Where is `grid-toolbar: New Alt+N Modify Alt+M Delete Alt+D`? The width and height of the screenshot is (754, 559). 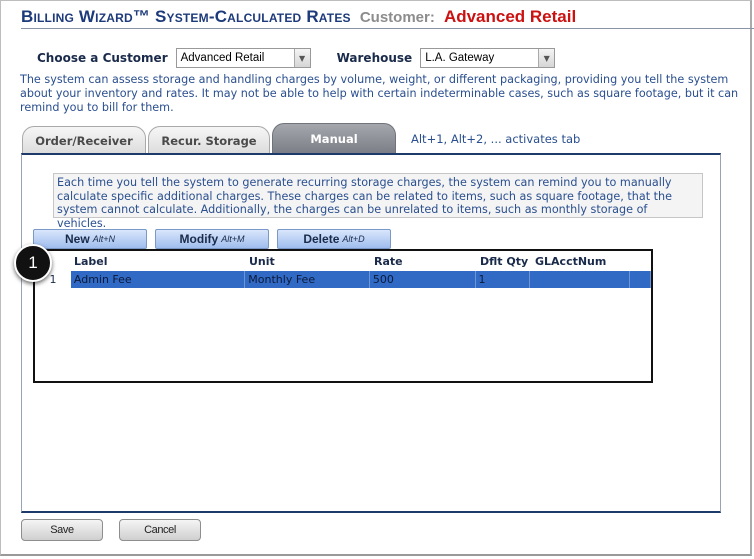 grid-toolbar: New Alt+N Modify Alt+M Delete Alt+D is located at coordinates (216, 239).